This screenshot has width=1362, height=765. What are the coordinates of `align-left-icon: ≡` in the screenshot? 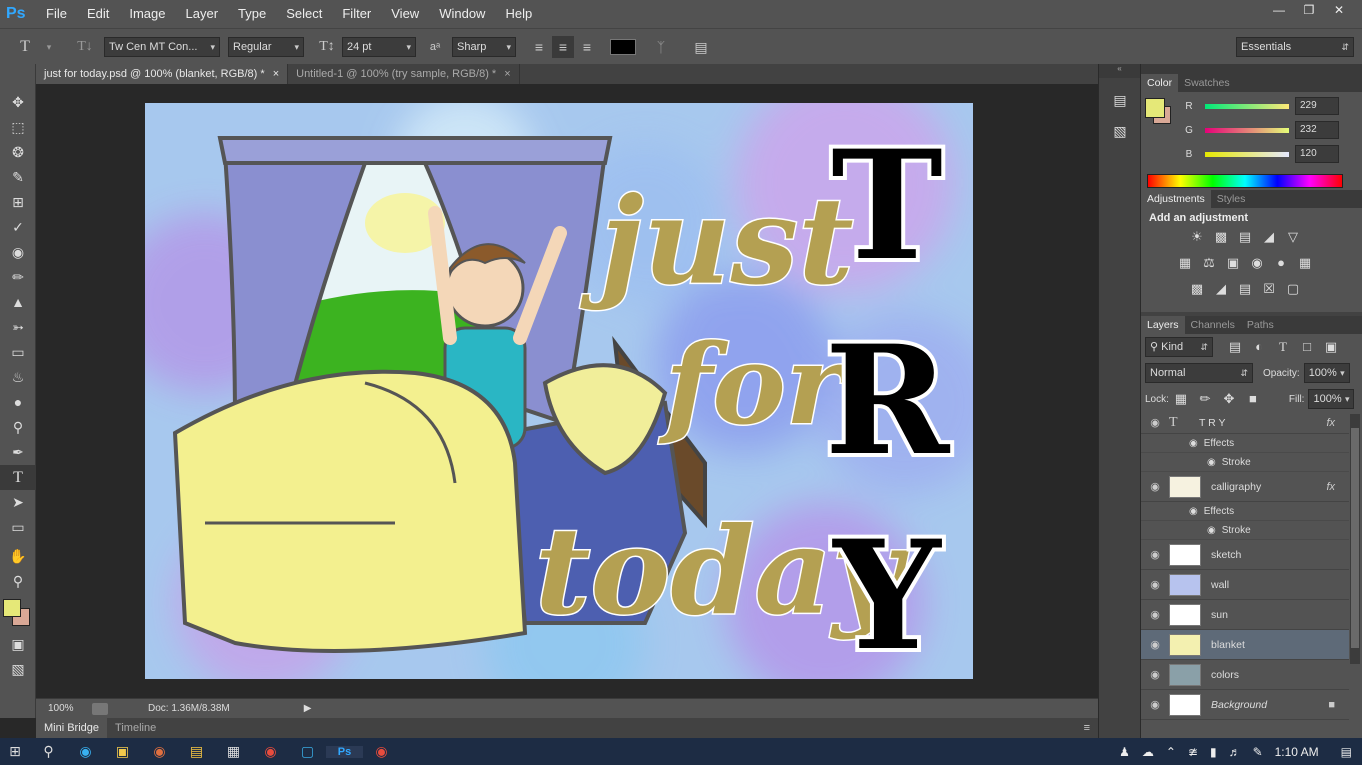 It's located at (539, 47).